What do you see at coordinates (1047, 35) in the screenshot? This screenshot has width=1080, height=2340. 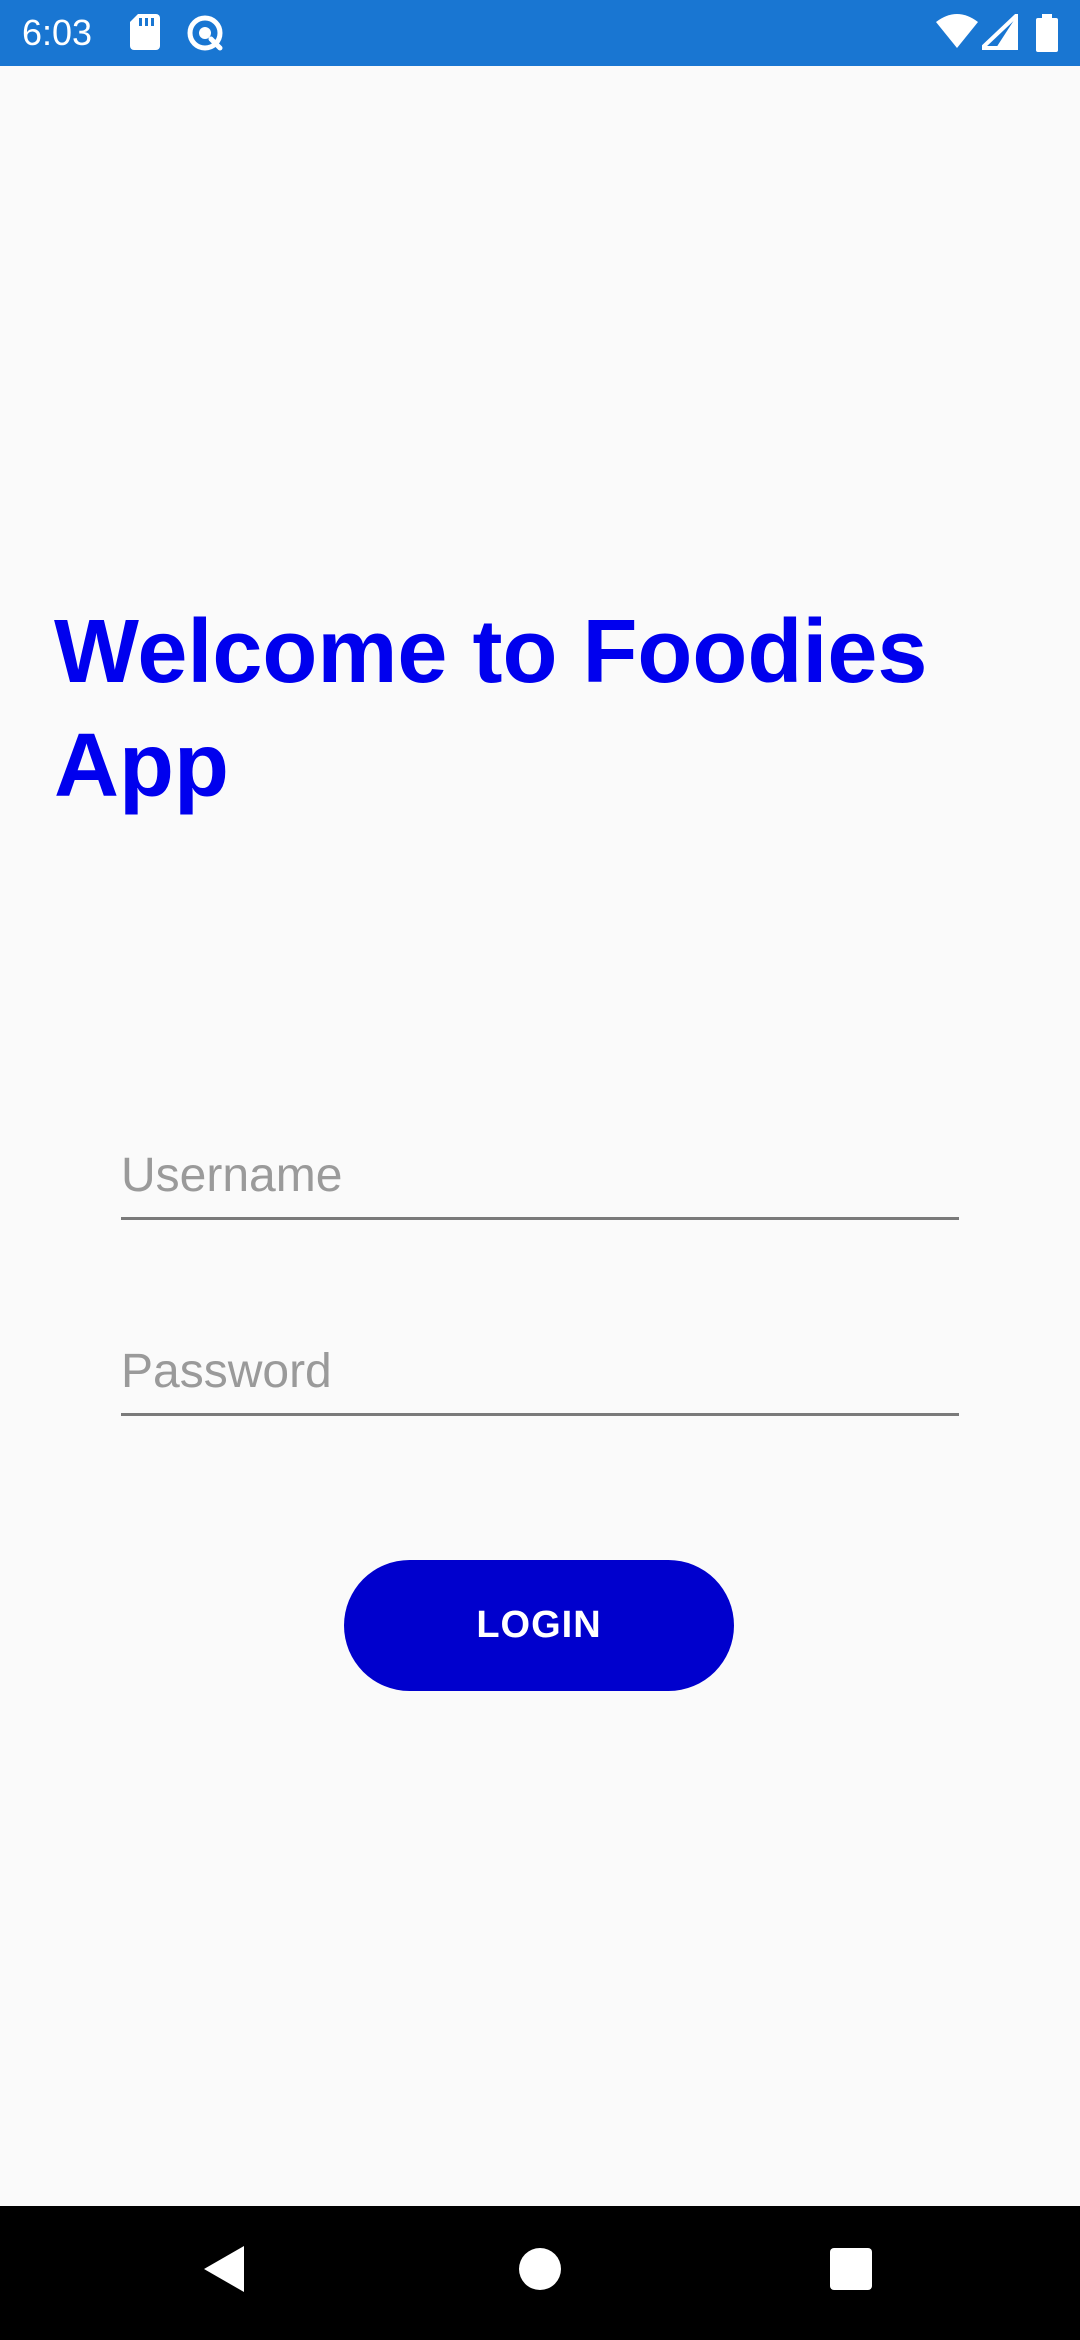 I see `battery-icon` at bounding box center [1047, 35].